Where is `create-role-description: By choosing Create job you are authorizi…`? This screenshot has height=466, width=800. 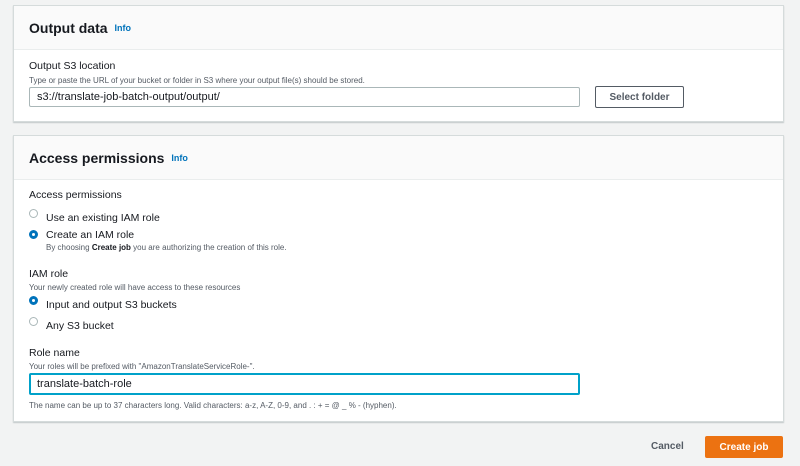 create-role-description: By choosing Create job you are authorizi… is located at coordinates (166, 247).